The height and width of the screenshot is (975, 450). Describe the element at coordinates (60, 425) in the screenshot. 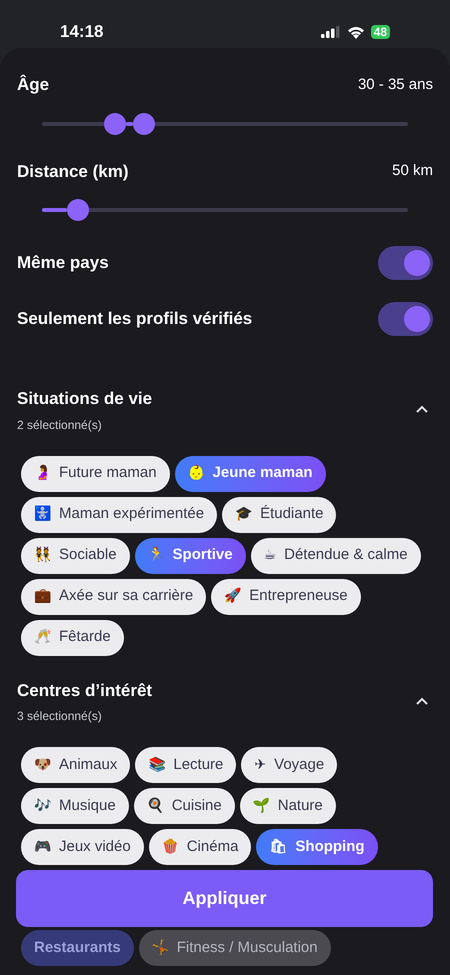

I see `selection-count: 2 sélectionné(s)` at that location.